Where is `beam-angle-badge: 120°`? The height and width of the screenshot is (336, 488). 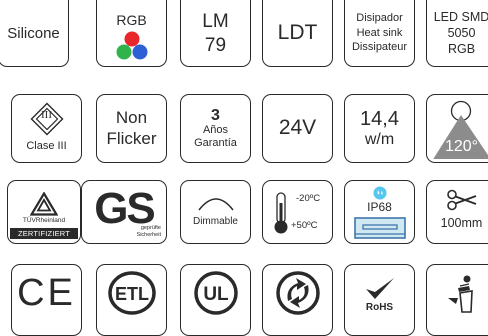 beam-angle-badge: 120° is located at coordinates (457, 128).